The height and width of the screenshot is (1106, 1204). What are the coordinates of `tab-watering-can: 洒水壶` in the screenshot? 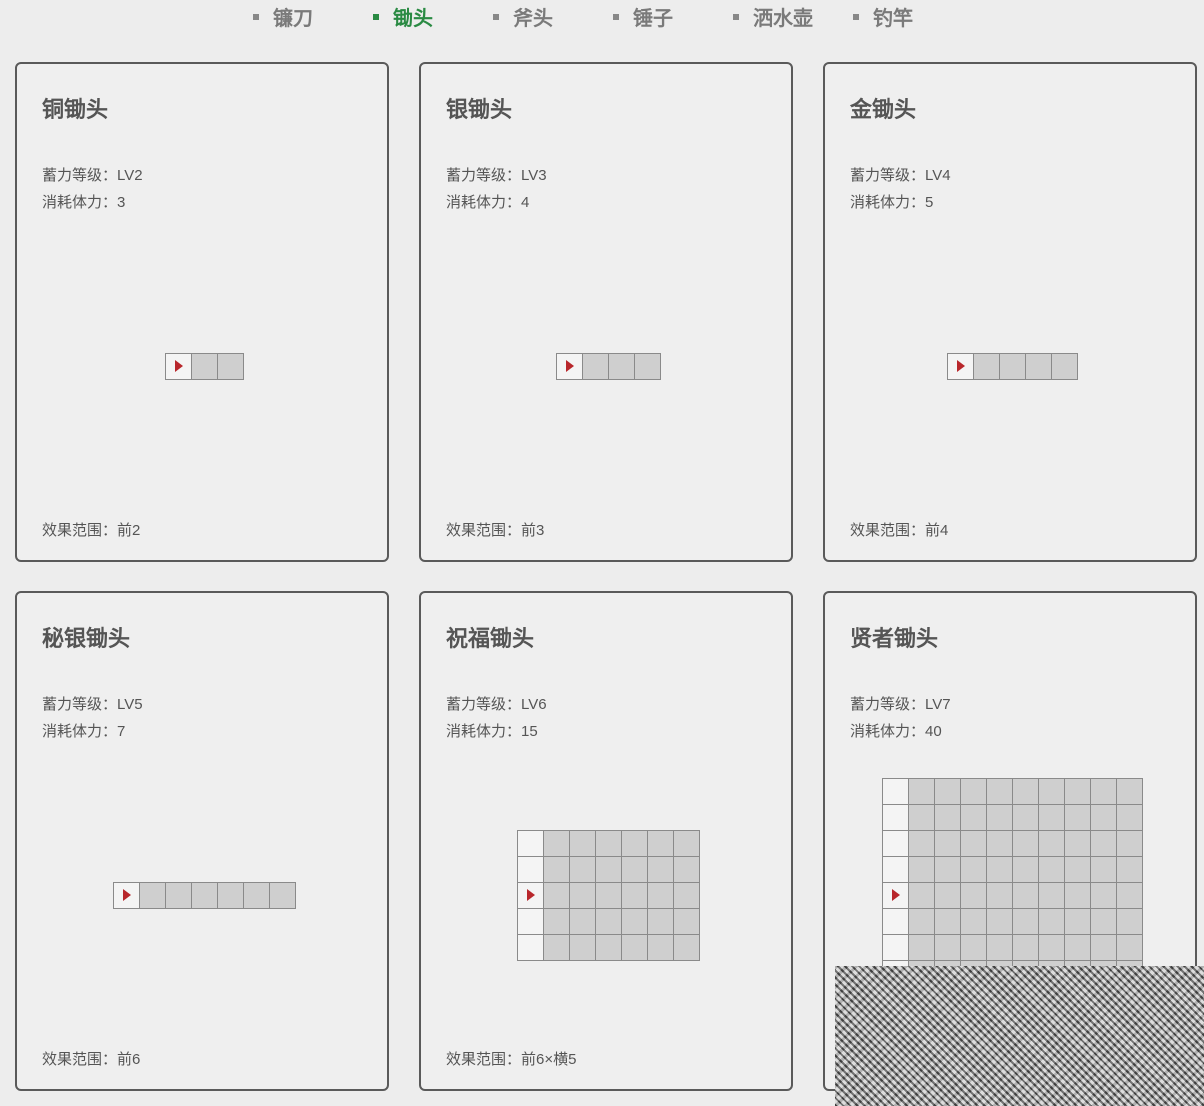 It's located at (773, 16).